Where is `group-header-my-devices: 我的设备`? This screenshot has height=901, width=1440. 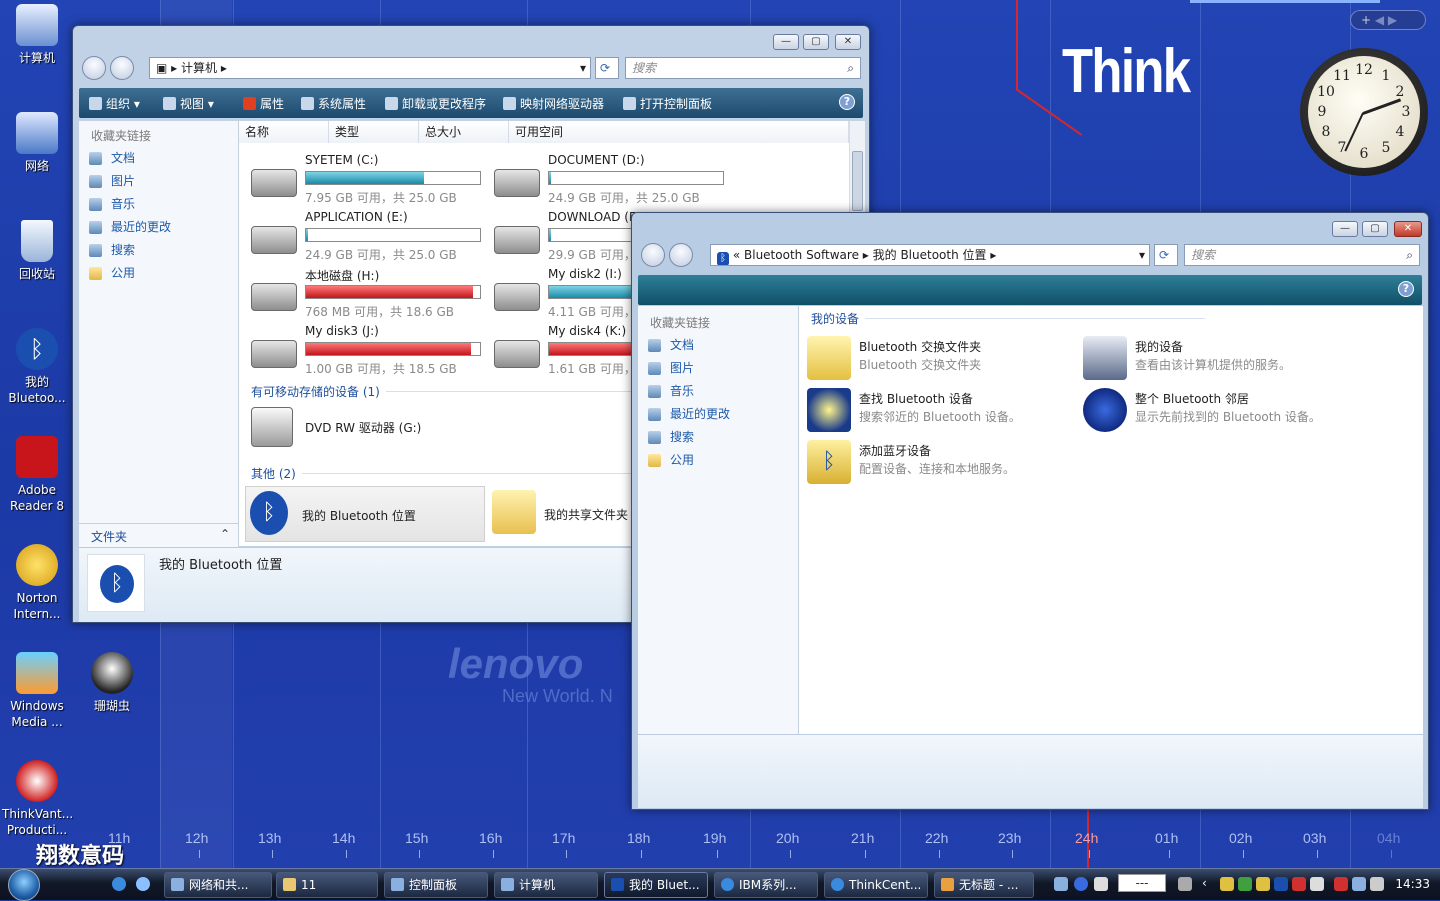 group-header-my-devices: 我的设备 is located at coordinates (1008, 318).